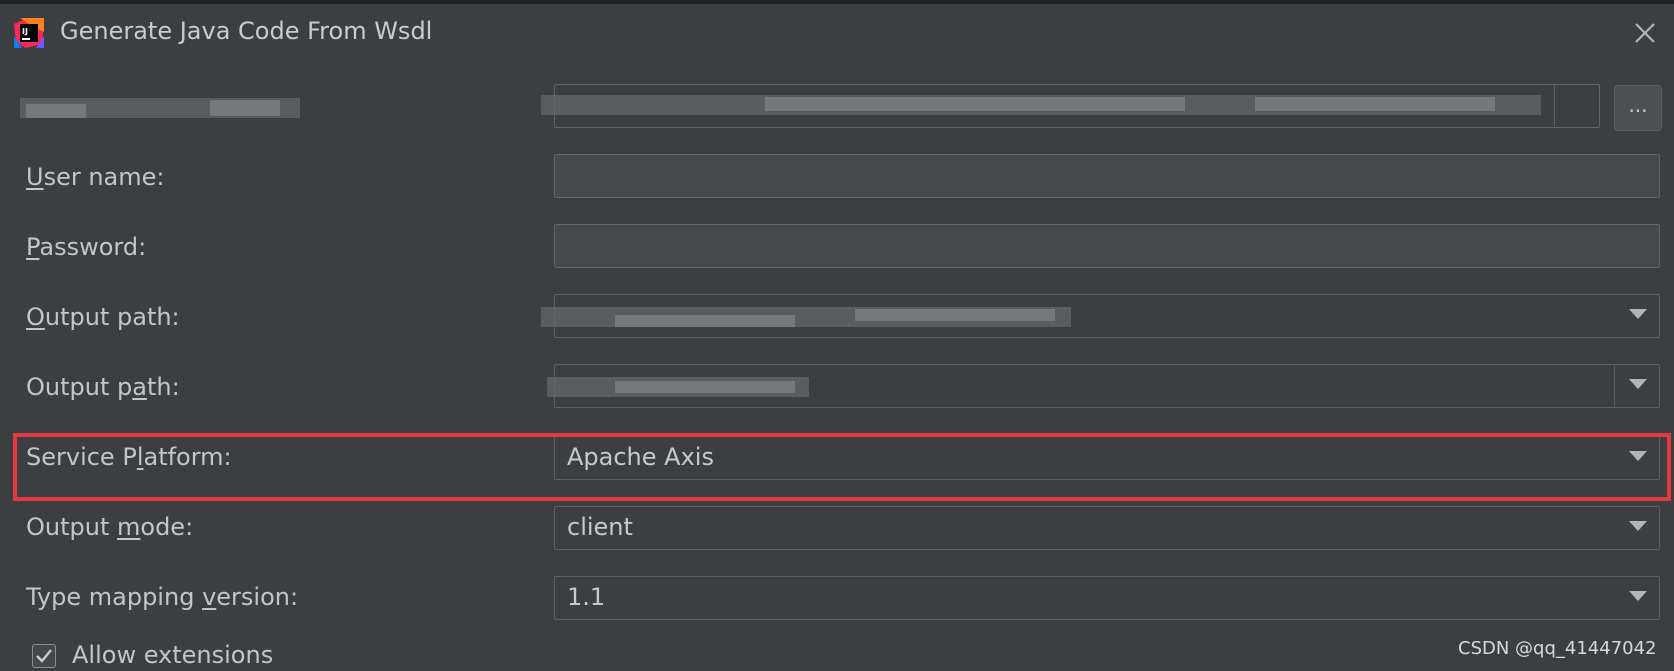 This screenshot has height=671, width=1674. I want to click on window-title: Generate Java Code From Wsdl, so click(246, 31).